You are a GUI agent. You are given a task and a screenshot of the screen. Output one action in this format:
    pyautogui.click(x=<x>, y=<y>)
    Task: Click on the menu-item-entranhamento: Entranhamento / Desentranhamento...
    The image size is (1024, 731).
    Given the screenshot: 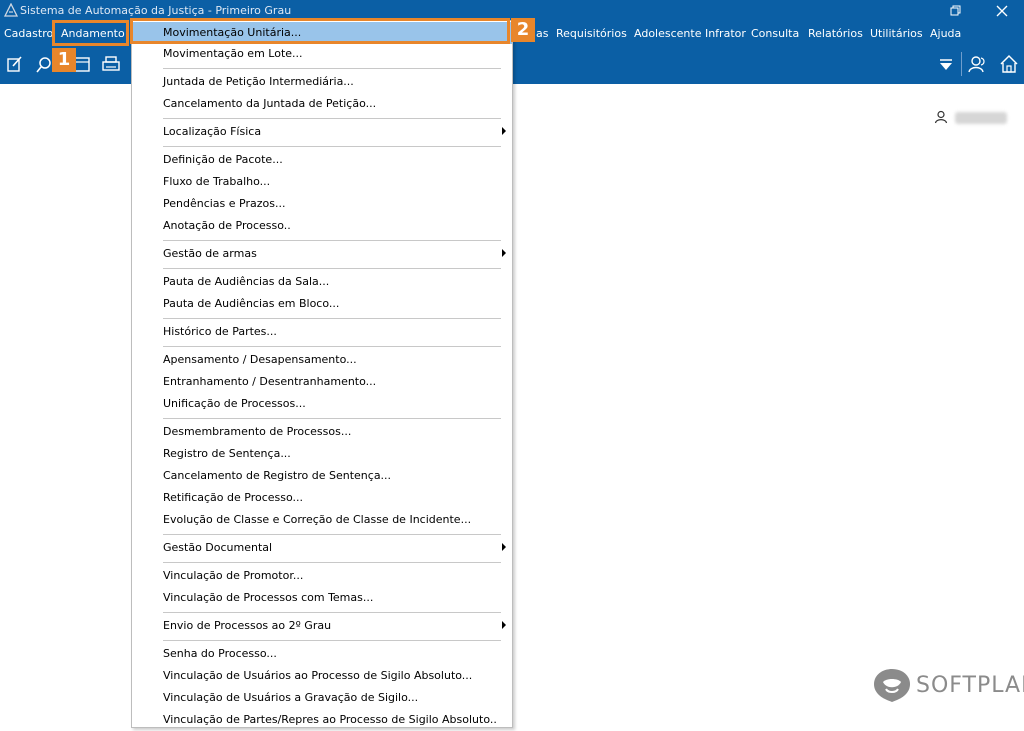 What is the action you would take?
    pyautogui.click(x=322, y=382)
    